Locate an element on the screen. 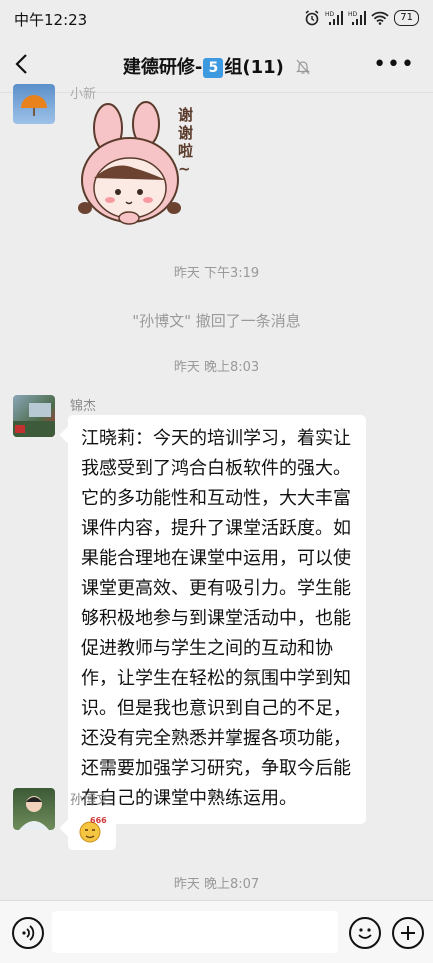  alarm-icon is located at coordinates (312, 18).